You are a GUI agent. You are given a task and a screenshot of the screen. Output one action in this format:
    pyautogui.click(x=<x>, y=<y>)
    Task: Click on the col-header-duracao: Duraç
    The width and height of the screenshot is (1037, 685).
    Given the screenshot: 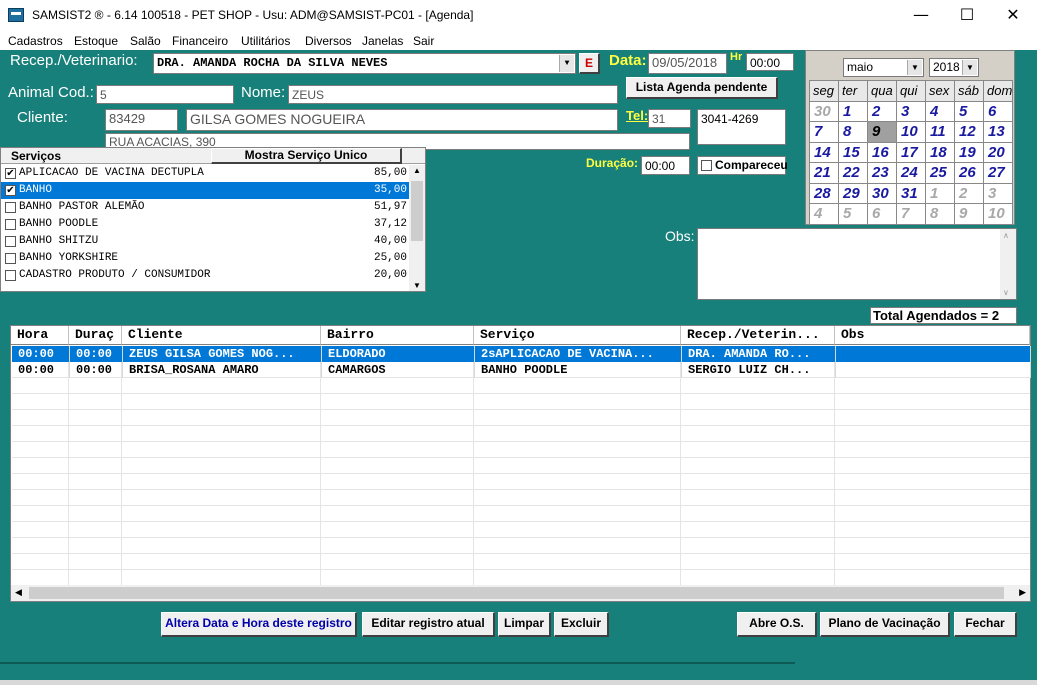 What is the action you would take?
    pyautogui.click(x=95, y=335)
    